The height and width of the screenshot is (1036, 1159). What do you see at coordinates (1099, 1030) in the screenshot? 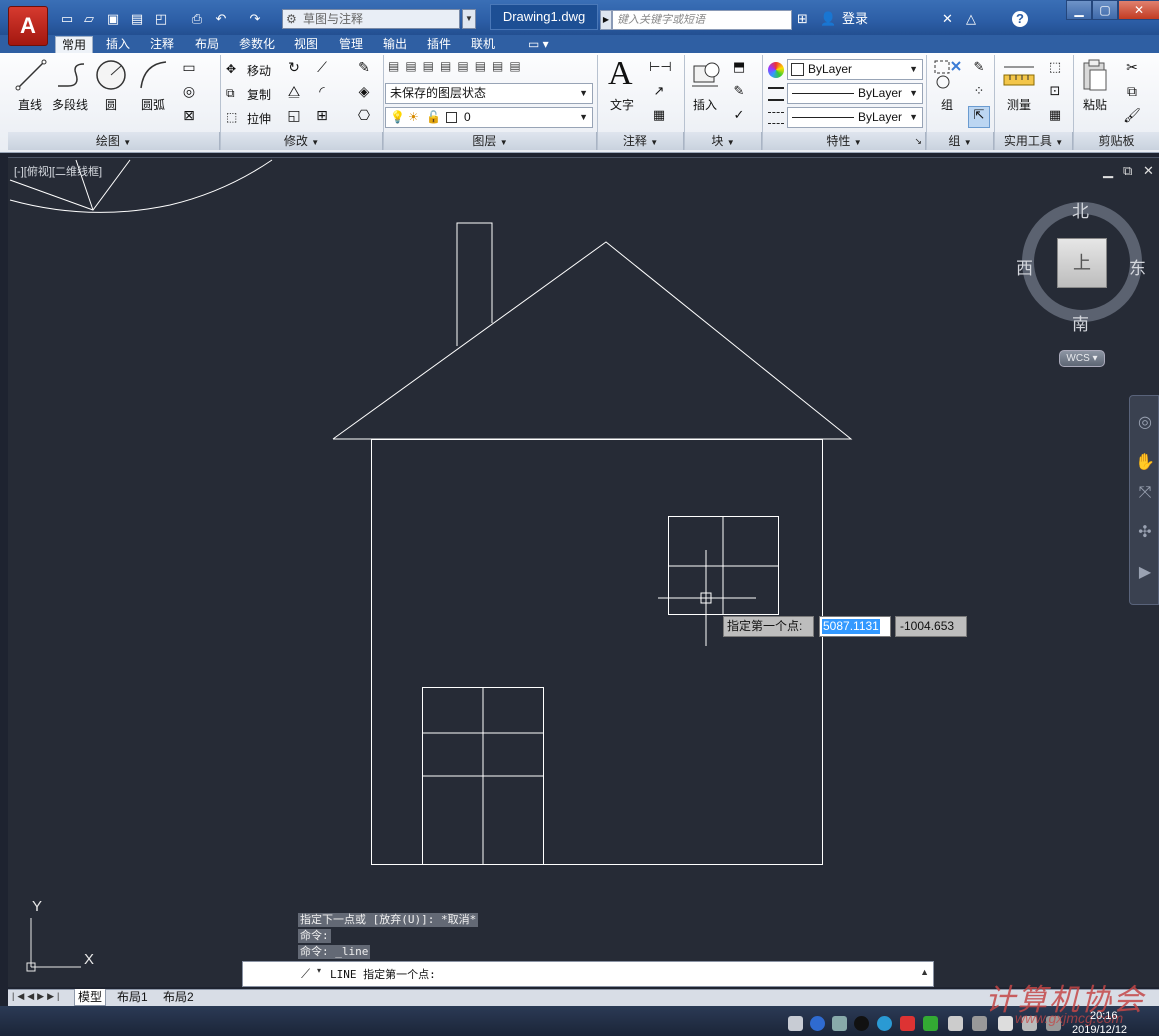
I see `clock-date: 2019/12/12` at bounding box center [1099, 1030].